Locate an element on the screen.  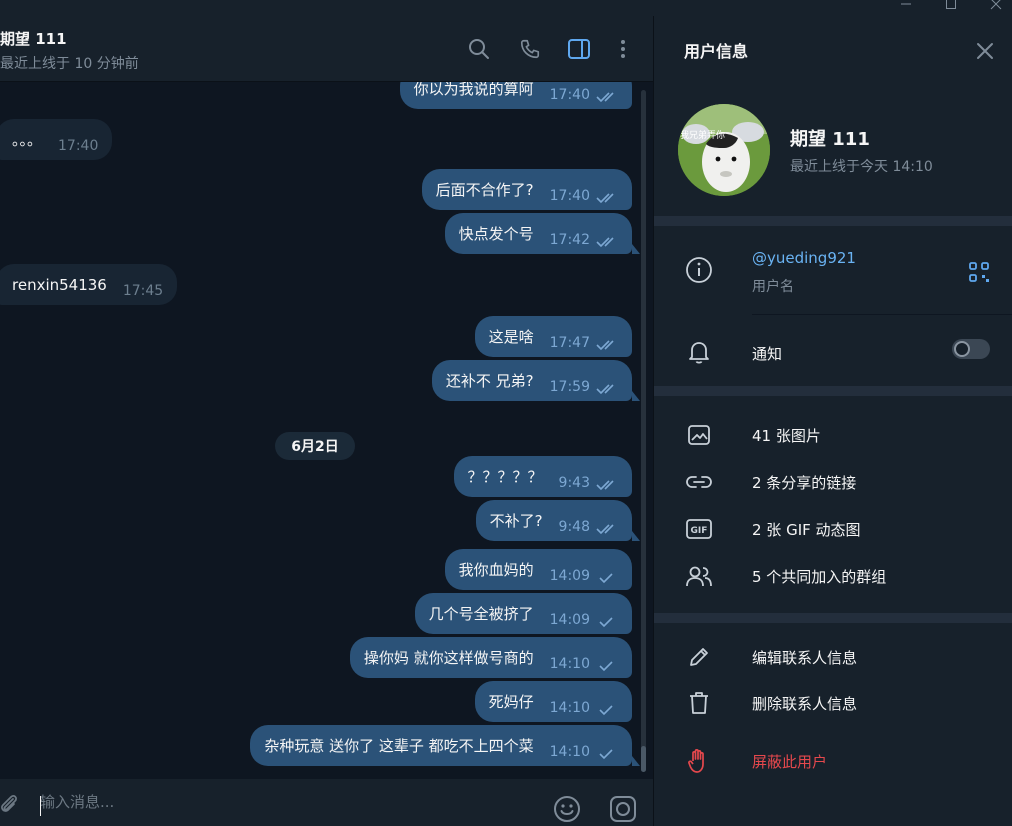
username-link: @yueding921 is located at coordinates (804, 258).